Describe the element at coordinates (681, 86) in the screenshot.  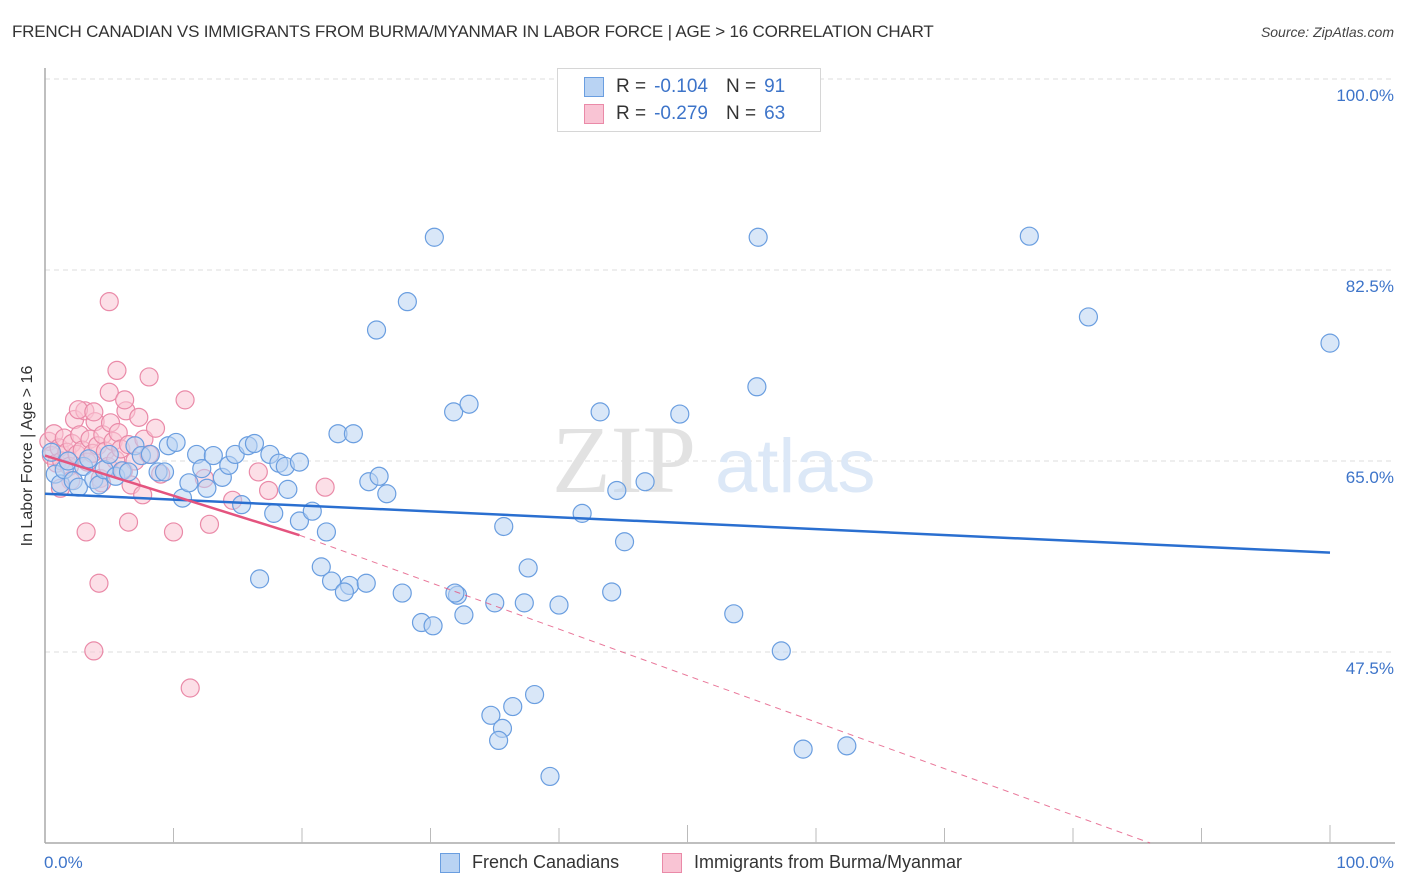
I see `r-value: -0.104` at that location.